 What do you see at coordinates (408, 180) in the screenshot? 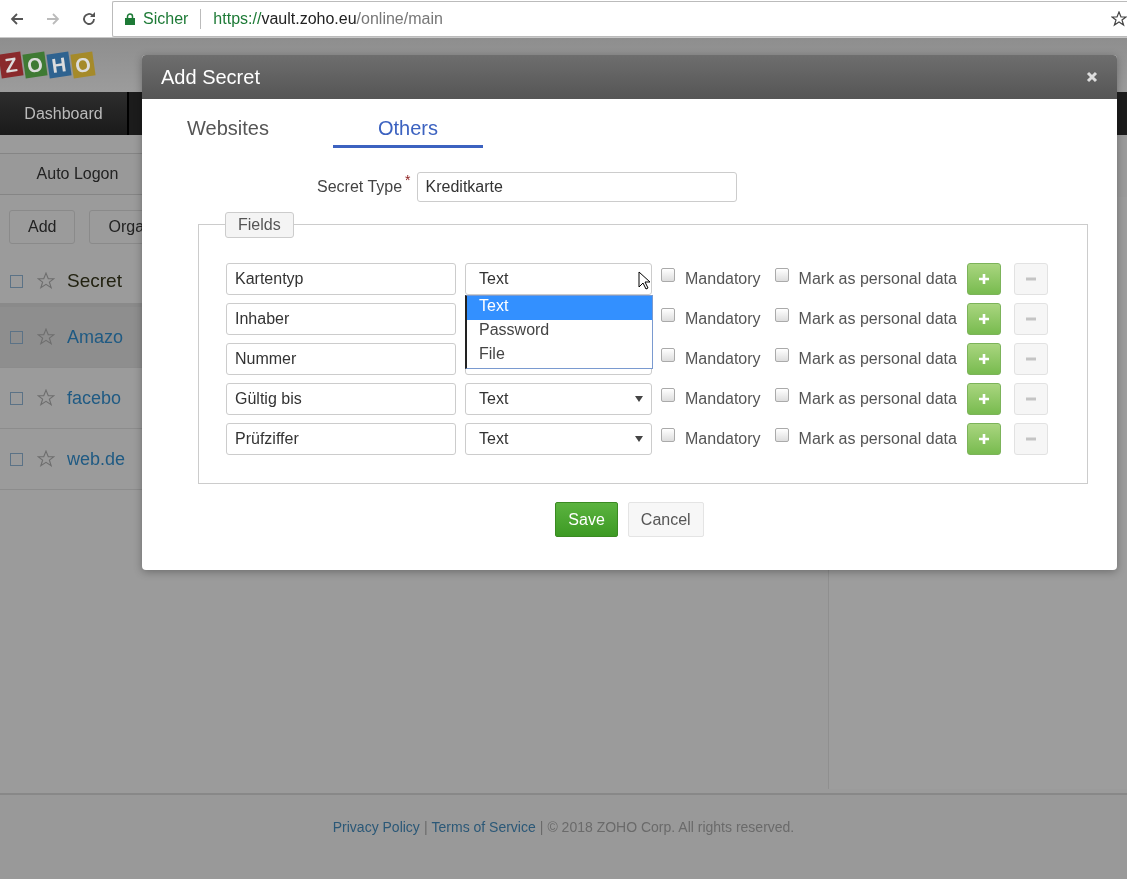
I see `required-mark: *` at bounding box center [408, 180].